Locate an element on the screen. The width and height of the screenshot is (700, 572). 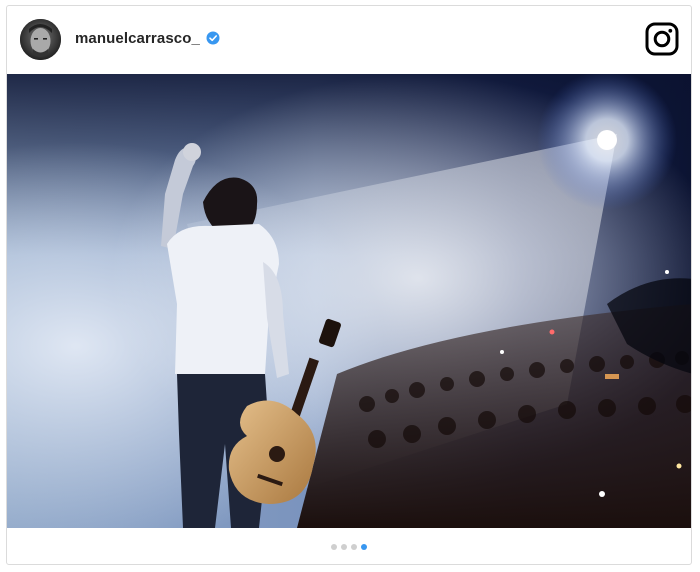
username-row: manuelcarrasco_ is located at coordinates (147, 38).